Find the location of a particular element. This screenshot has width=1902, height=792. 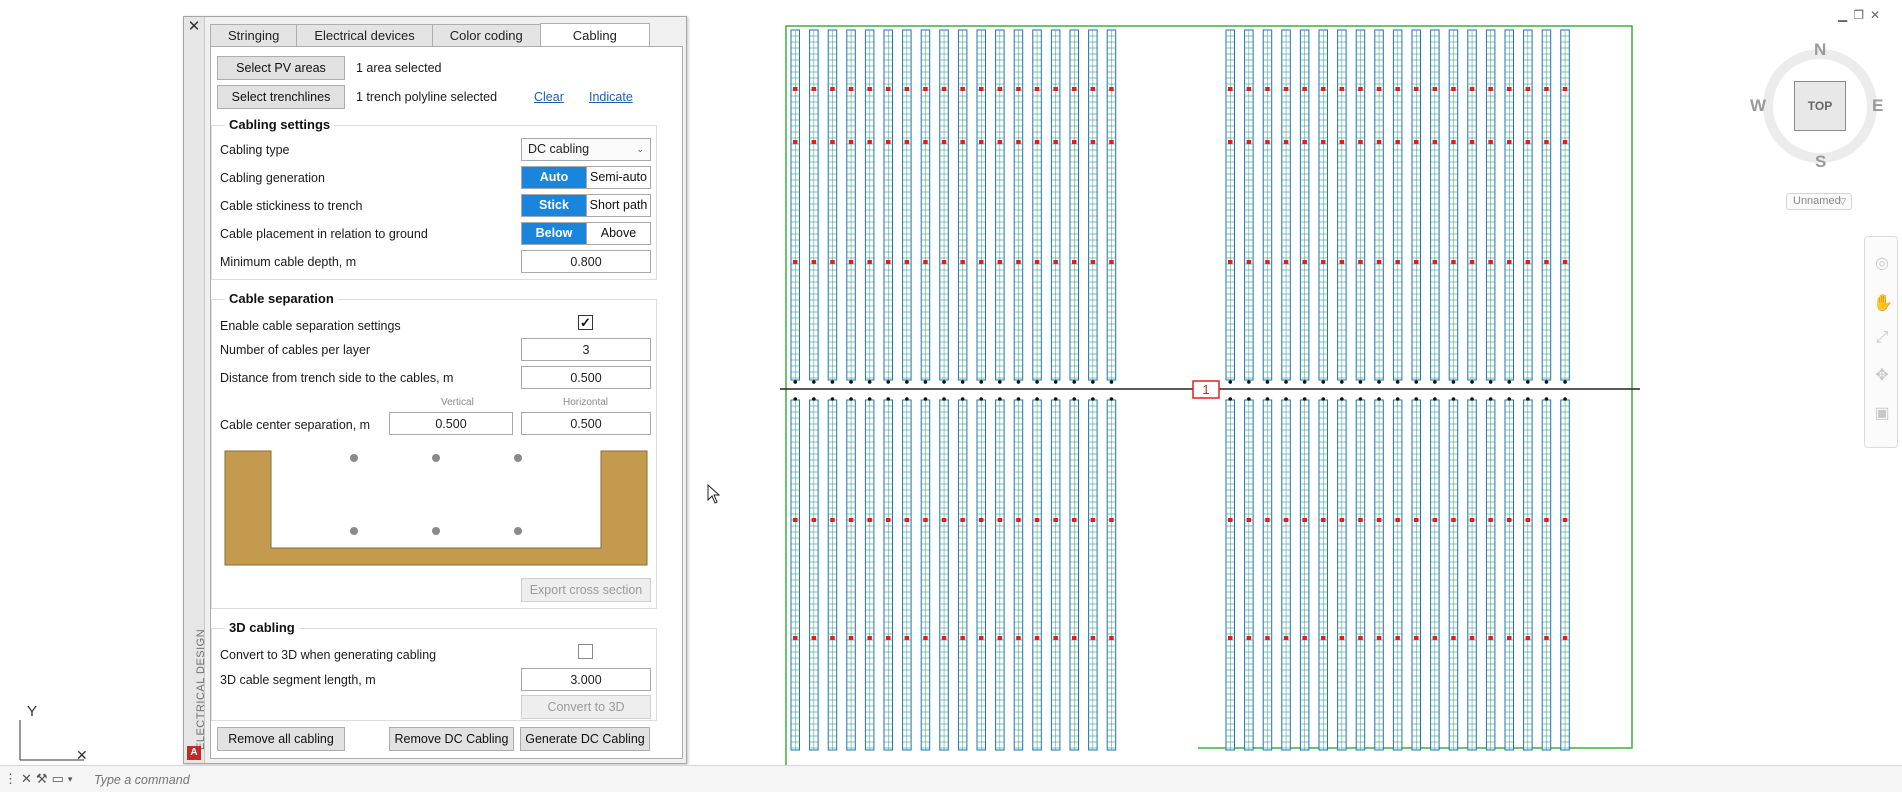

close-icon: ✕ is located at coordinates (194, 27).